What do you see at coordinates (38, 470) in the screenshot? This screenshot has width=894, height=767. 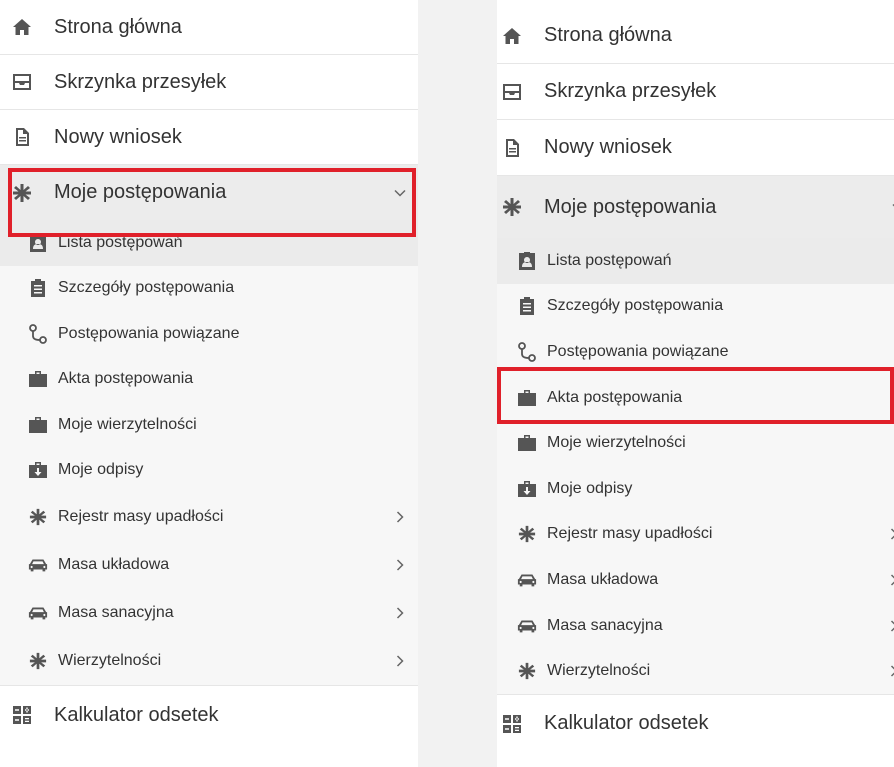 I see `briefcase-download-icon` at bounding box center [38, 470].